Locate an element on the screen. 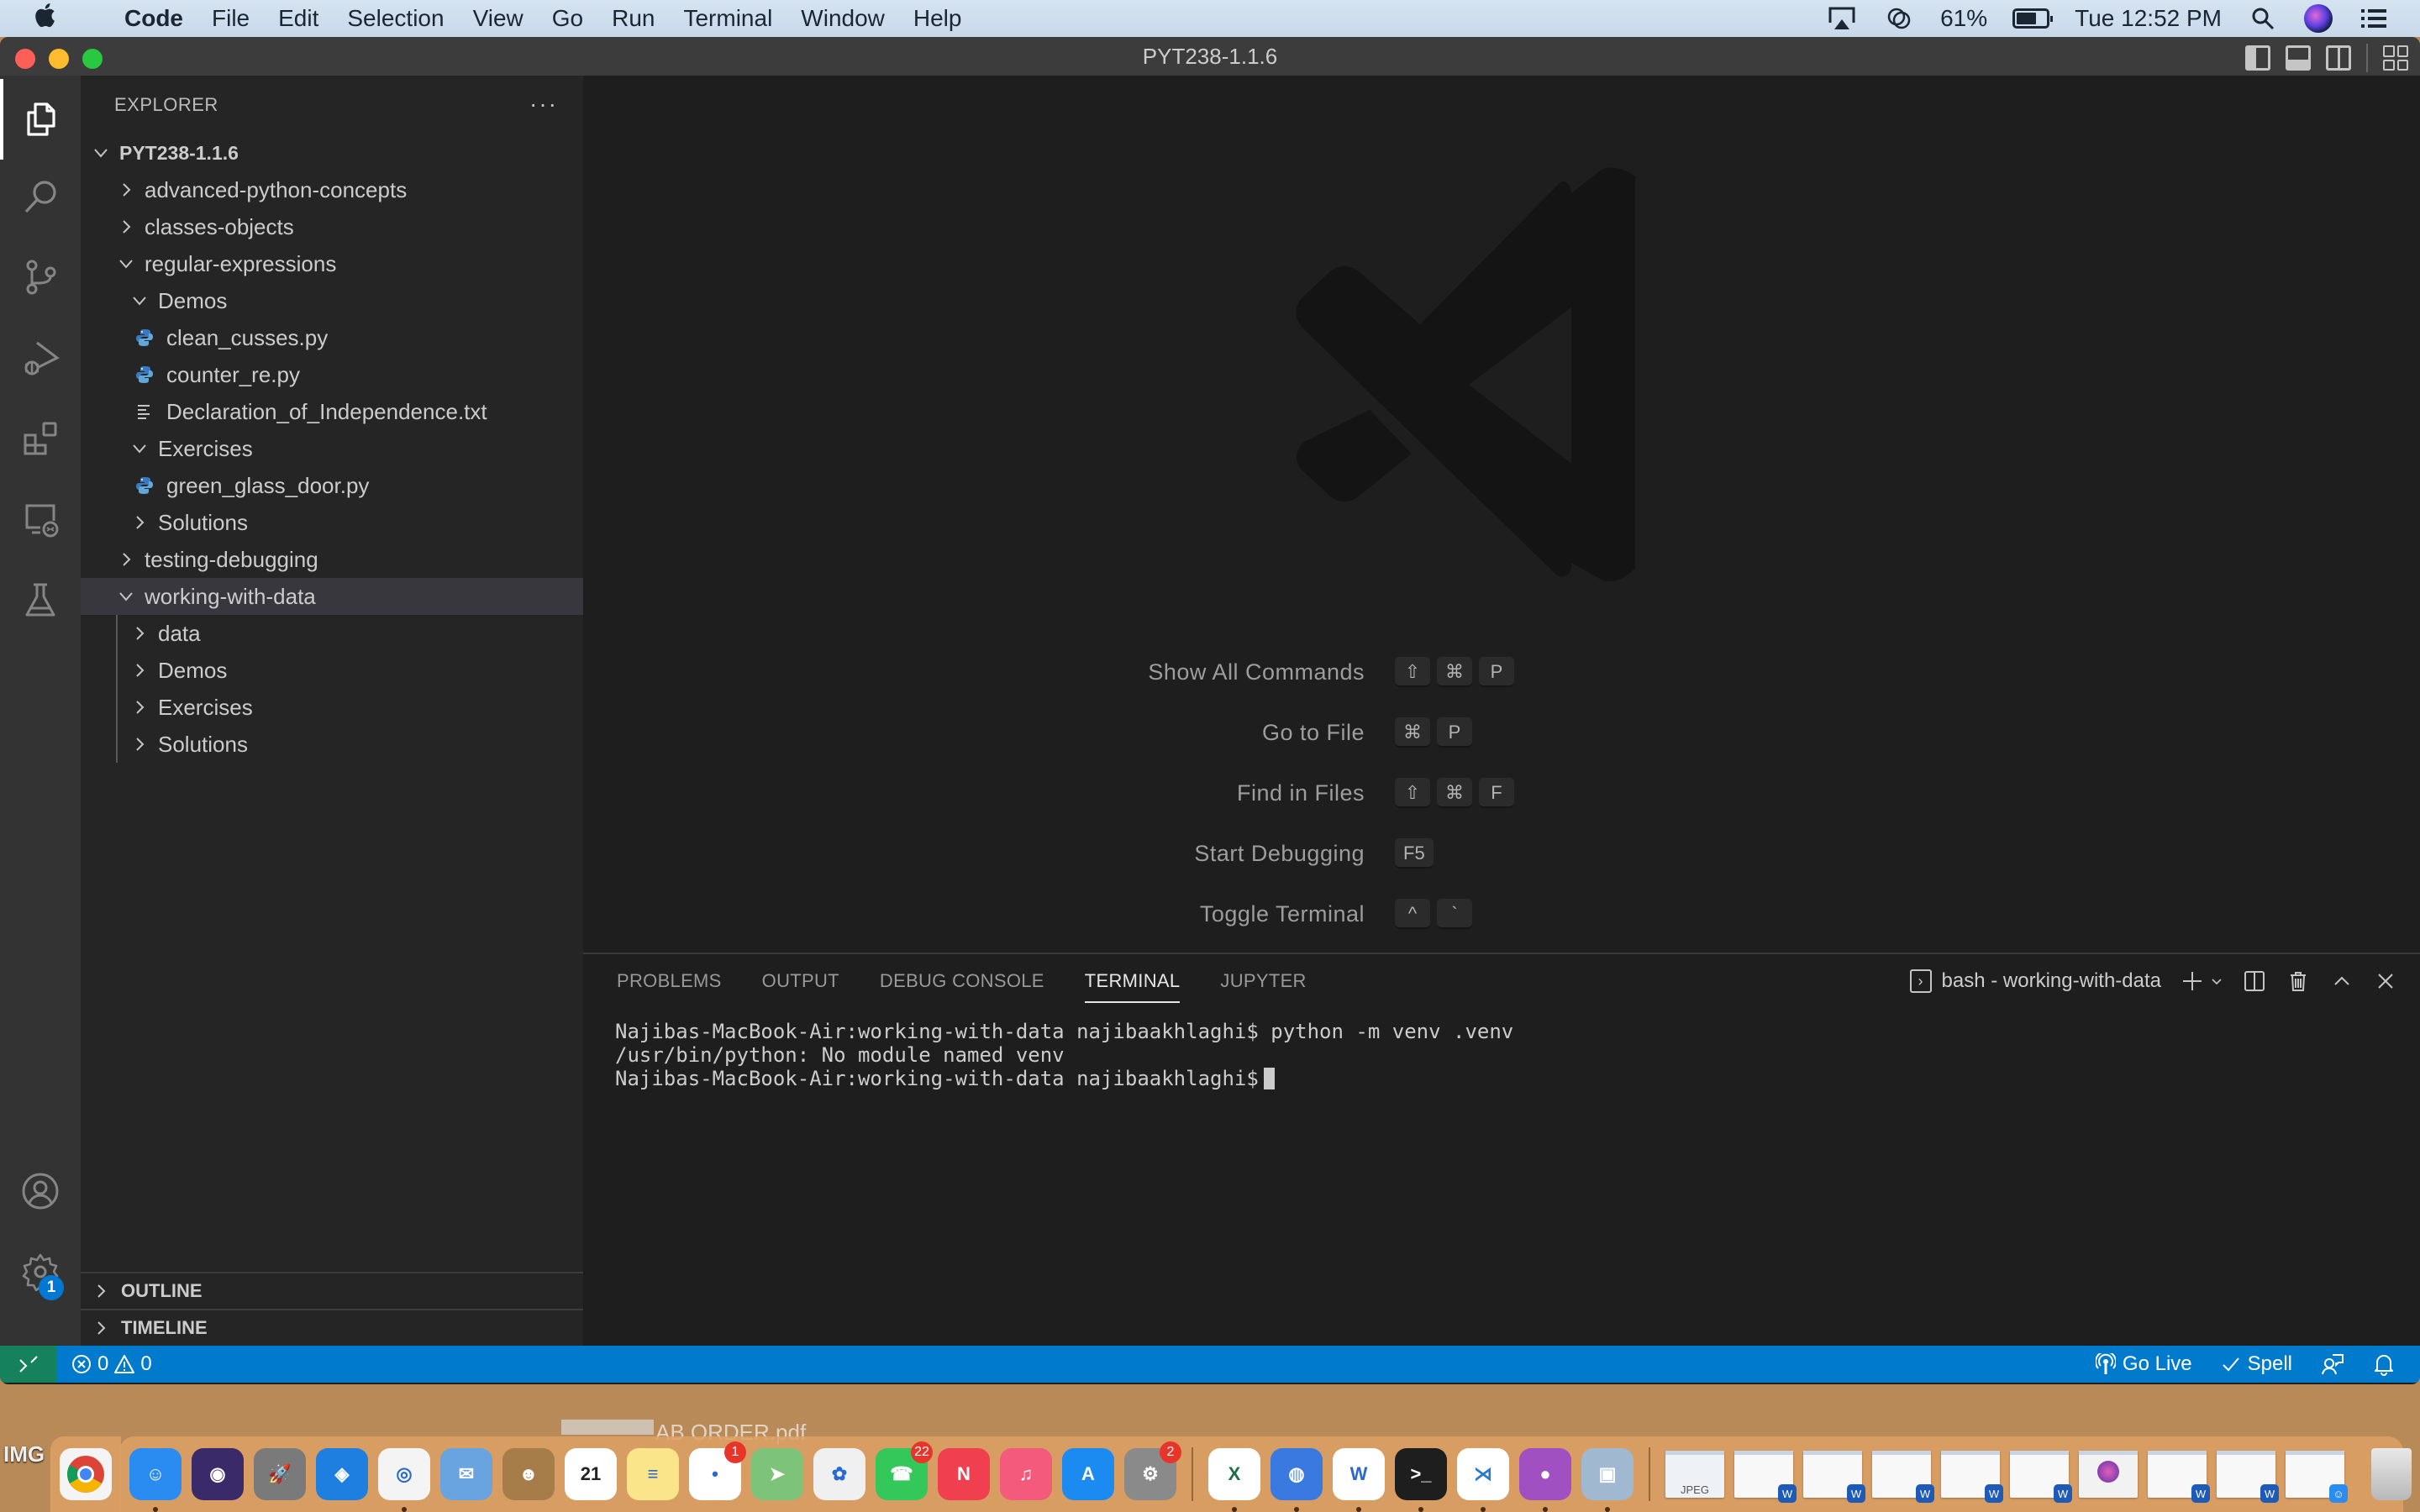  dock-reminders-icon: • 1 is located at coordinates (718, 1470).